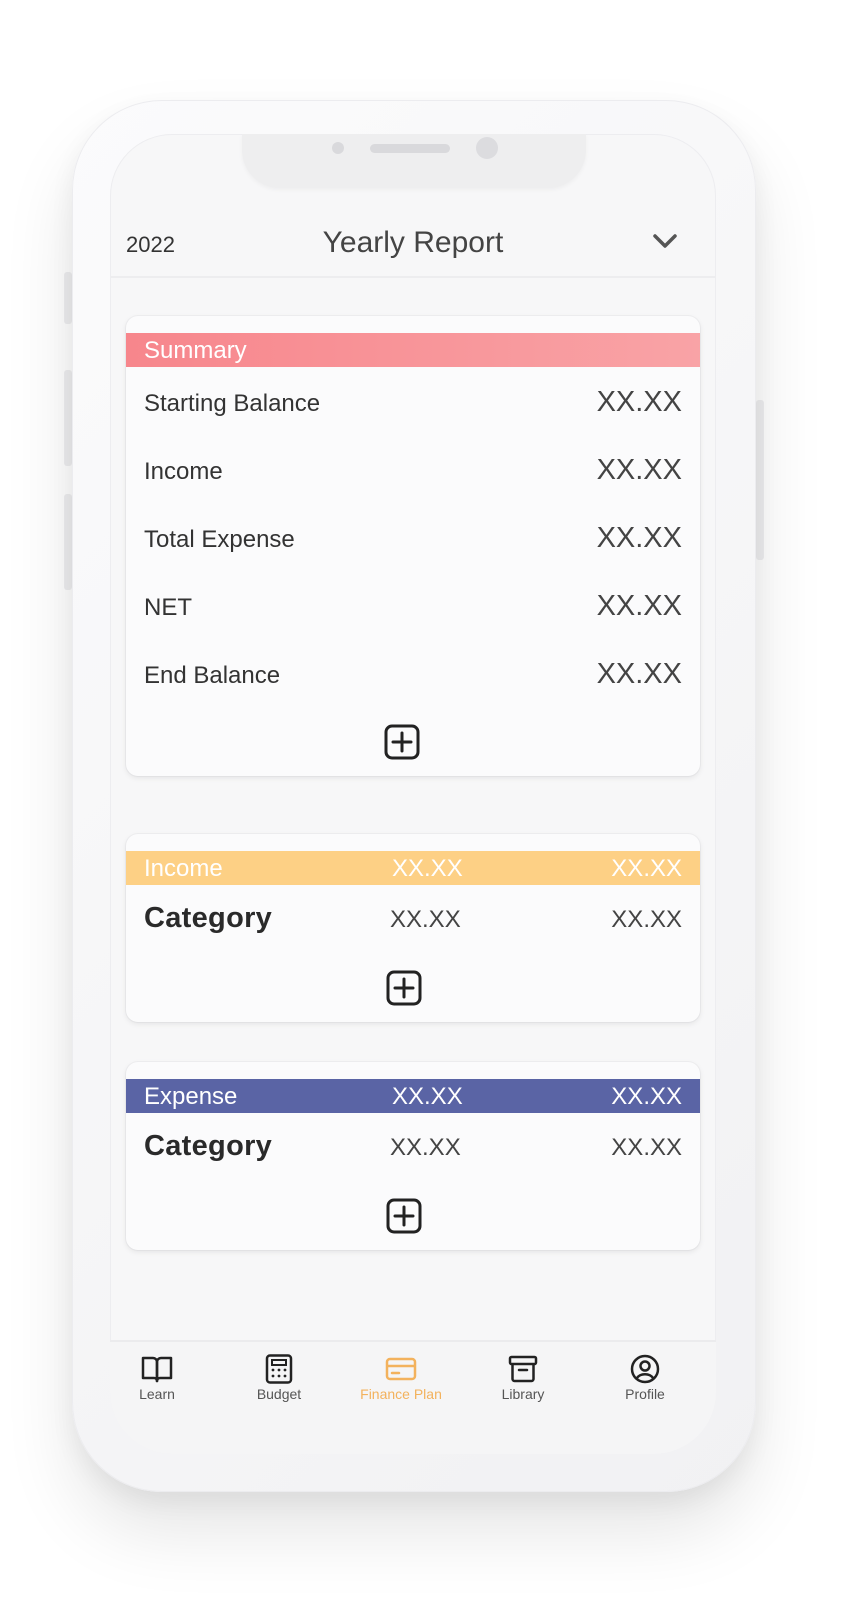  Describe the element at coordinates (410, 148) in the screenshot. I see `speaker-grille` at that location.